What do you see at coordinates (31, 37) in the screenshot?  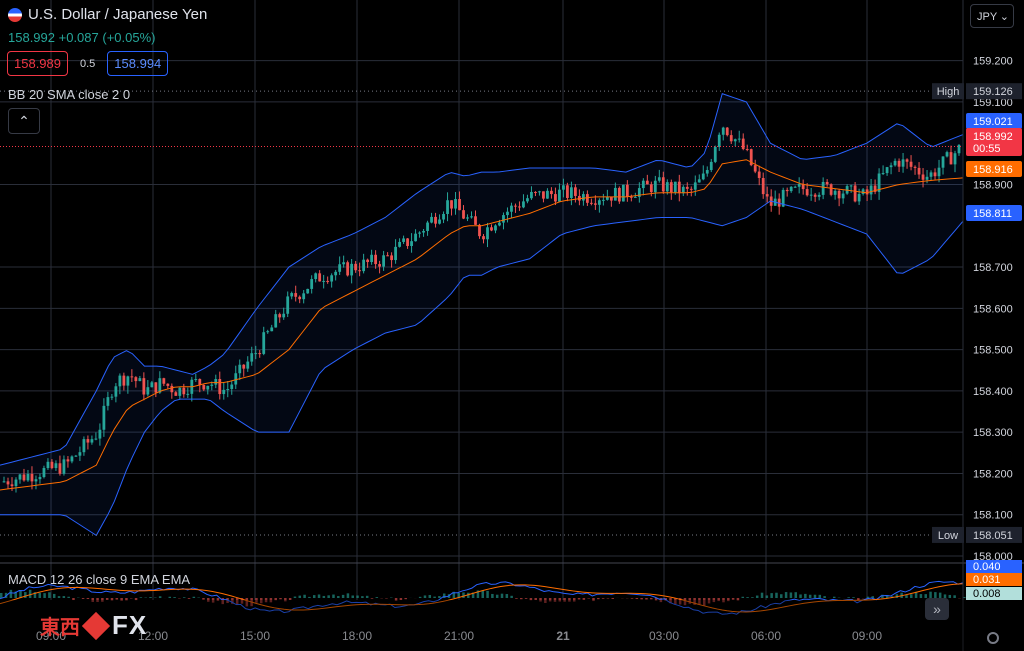 I see `last-price: 158.992` at bounding box center [31, 37].